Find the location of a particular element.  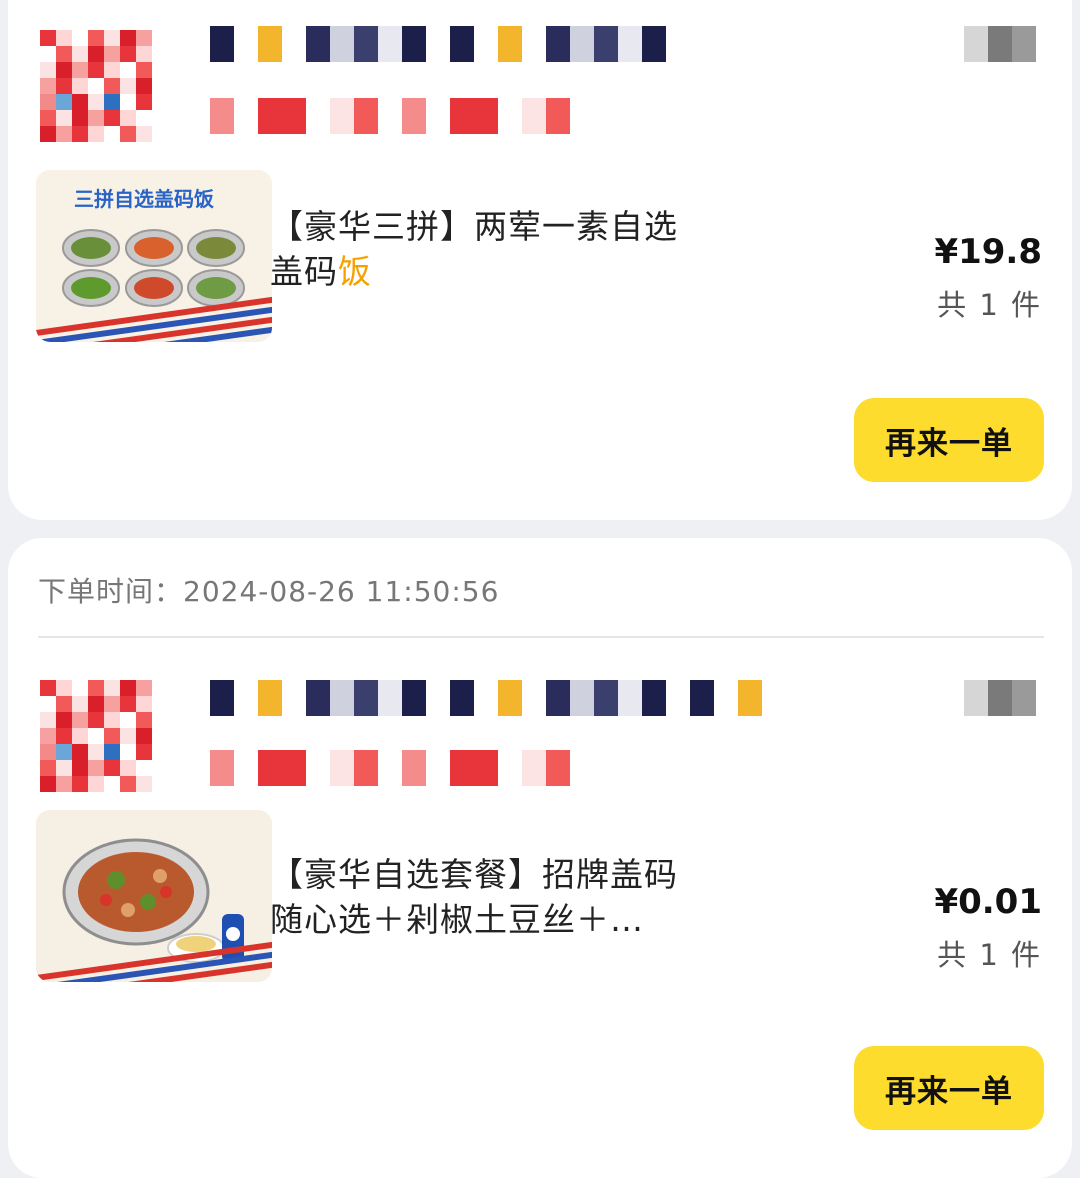

item-thumbnail is located at coordinates (154, 896).